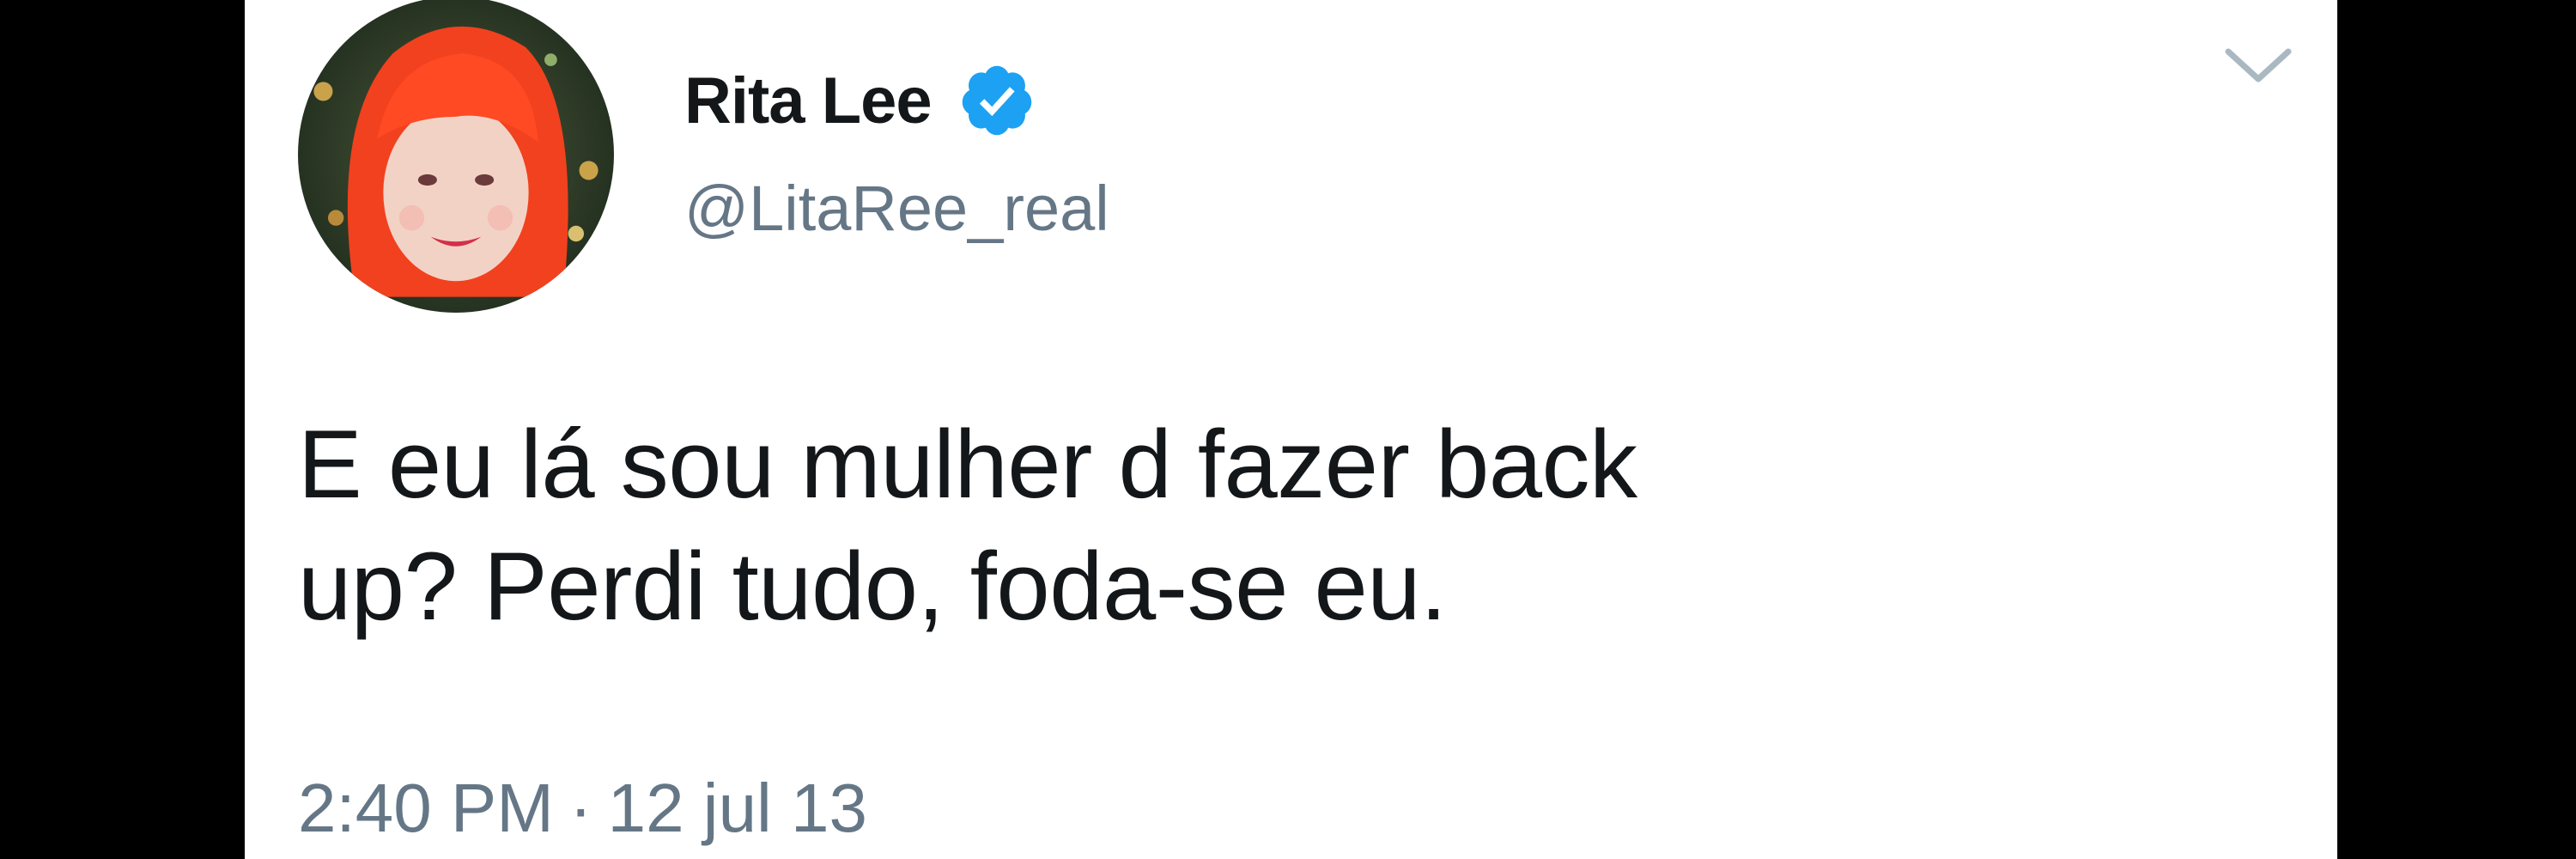 This screenshot has width=2576, height=859. What do you see at coordinates (896, 209) in the screenshot?
I see `user-handle: @LitaRee_real` at bounding box center [896, 209].